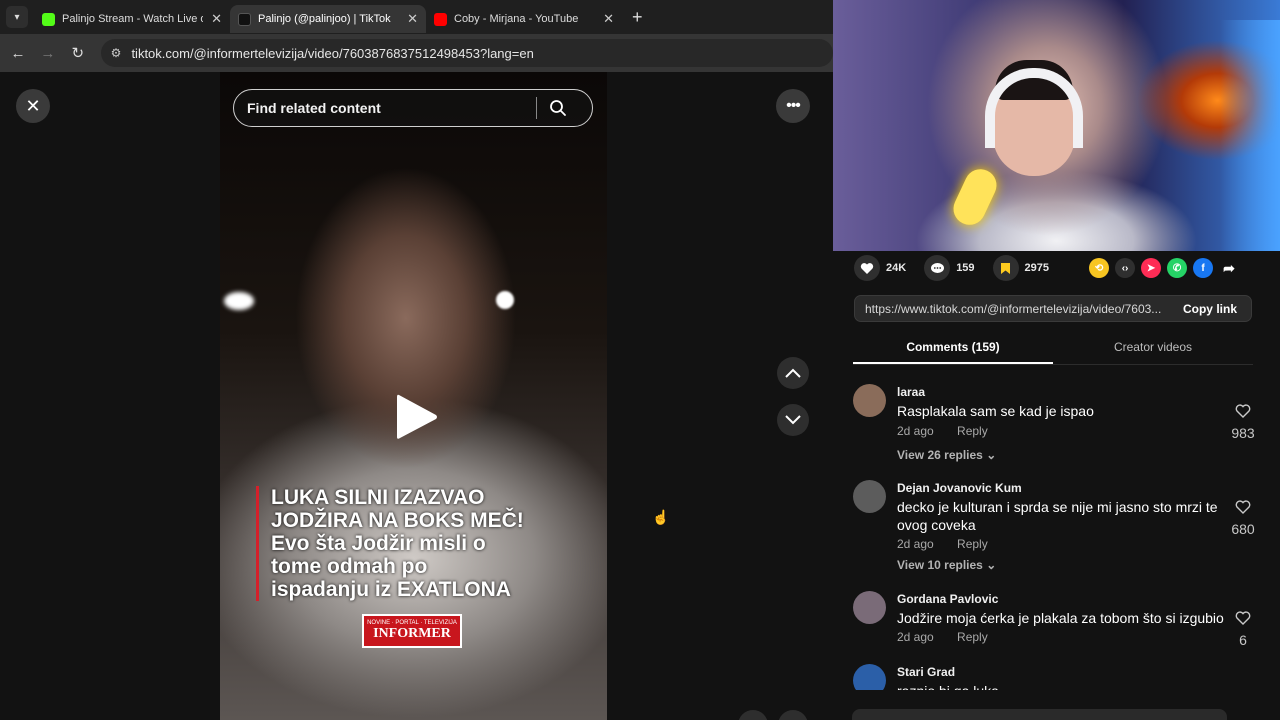  I want to click on kick-favicon-icon, so click(48, 19).